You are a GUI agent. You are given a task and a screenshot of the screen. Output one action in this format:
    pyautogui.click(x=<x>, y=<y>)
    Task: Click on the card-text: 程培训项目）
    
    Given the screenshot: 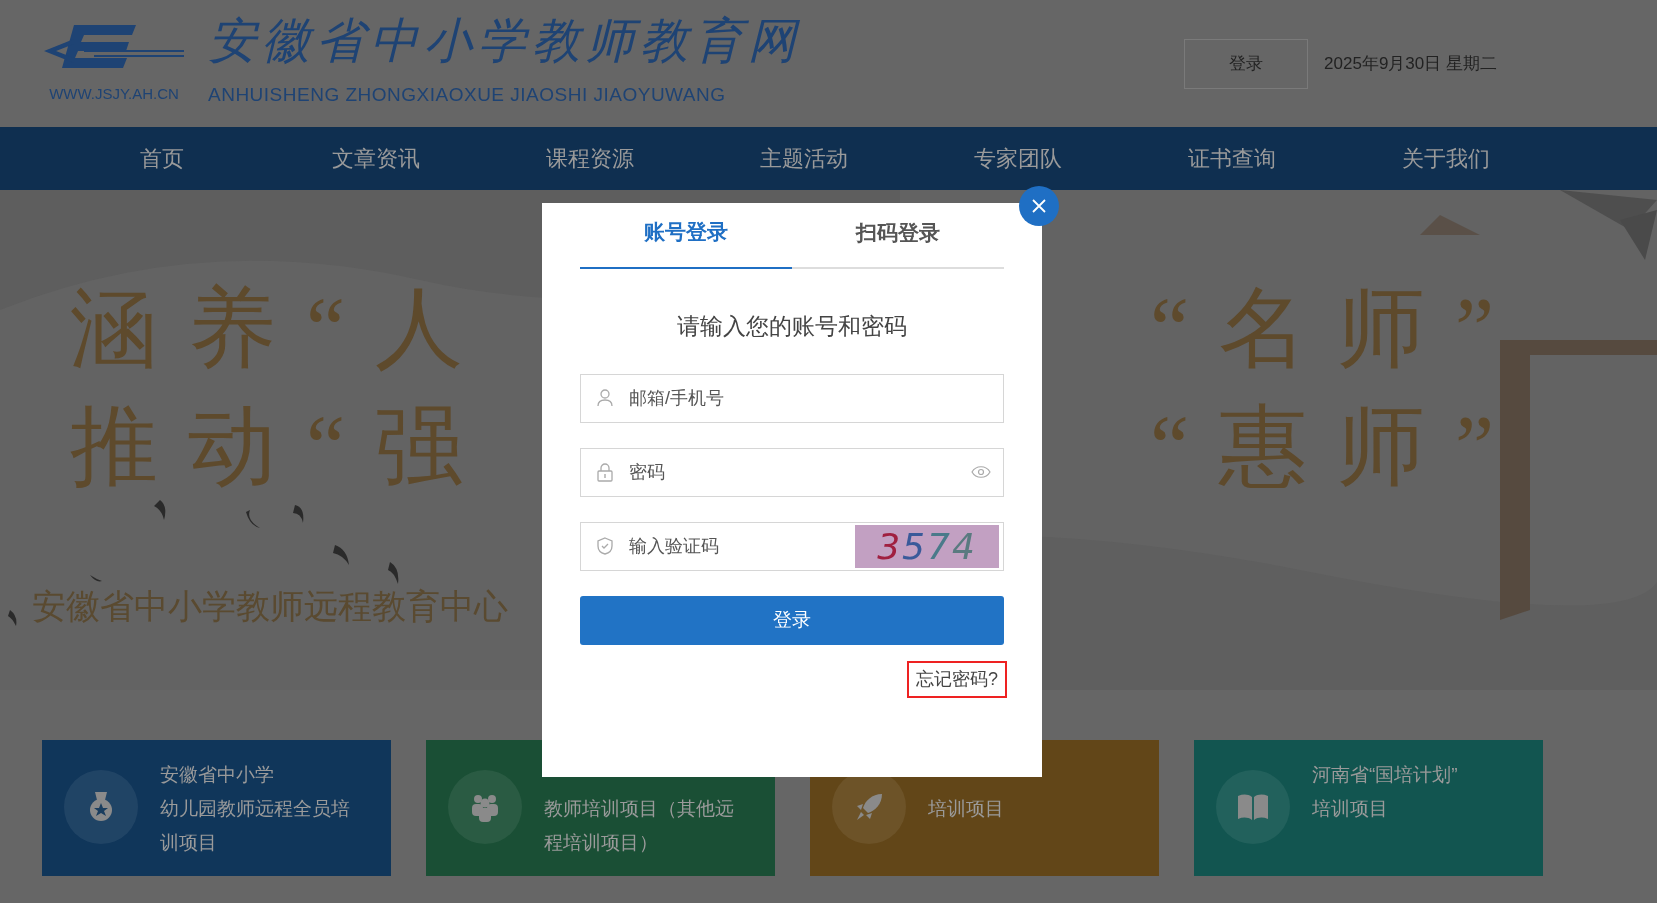 What is the action you would take?
    pyautogui.click(x=601, y=843)
    